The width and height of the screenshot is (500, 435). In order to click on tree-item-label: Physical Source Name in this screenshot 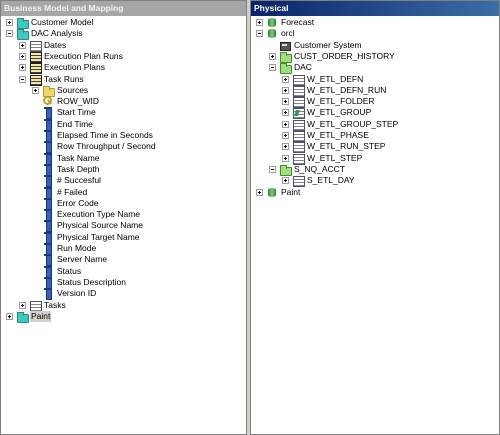, I will do `click(100, 225)`.